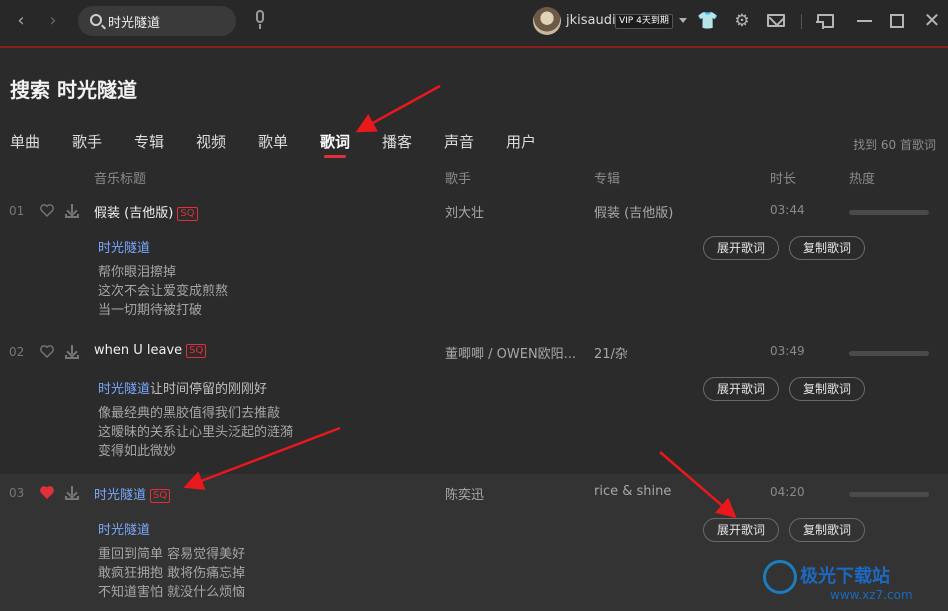  What do you see at coordinates (801, 21) in the screenshot?
I see `divider` at bounding box center [801, 21].